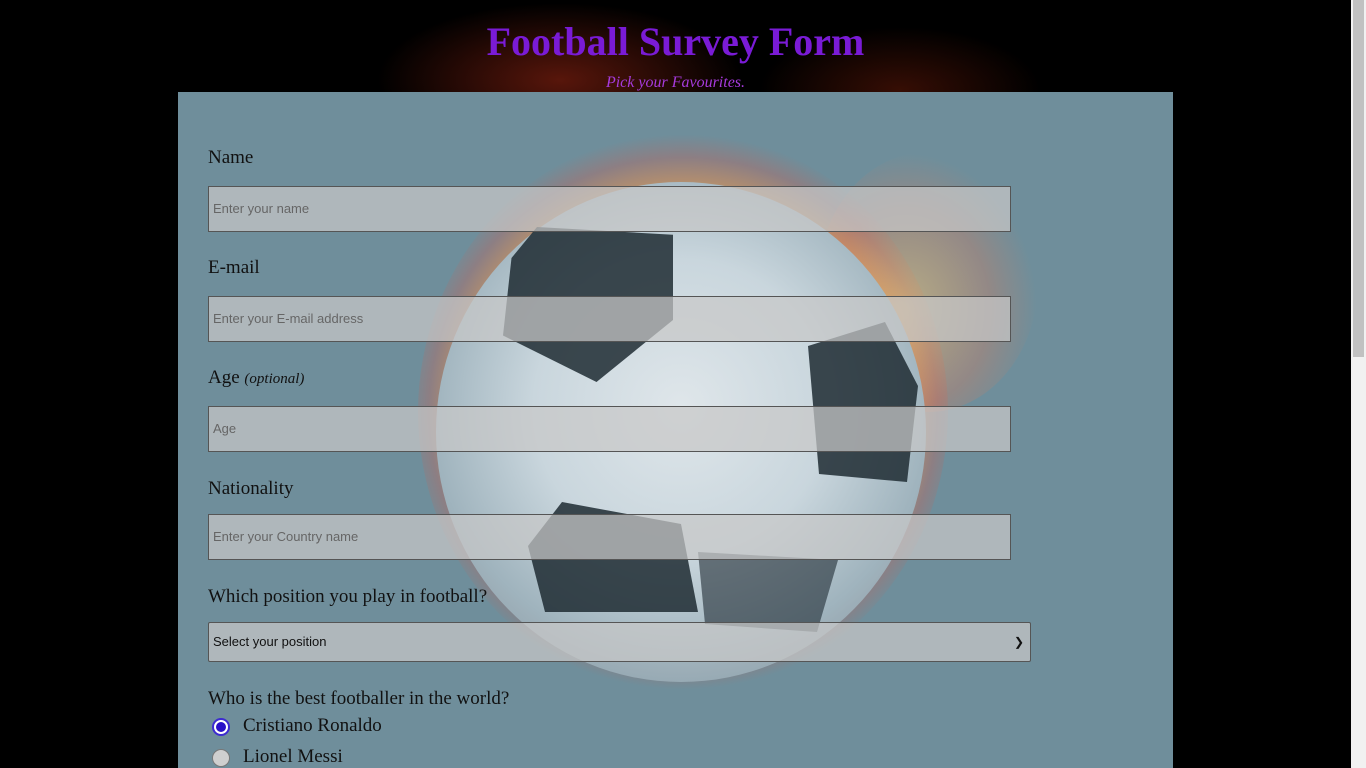 The height and width of the screenshot is (768, 1366). What do you see at coordinates (609, 209) in the screenshot?
I see `name-input: Enter your name` at bounding box center [609, 209].